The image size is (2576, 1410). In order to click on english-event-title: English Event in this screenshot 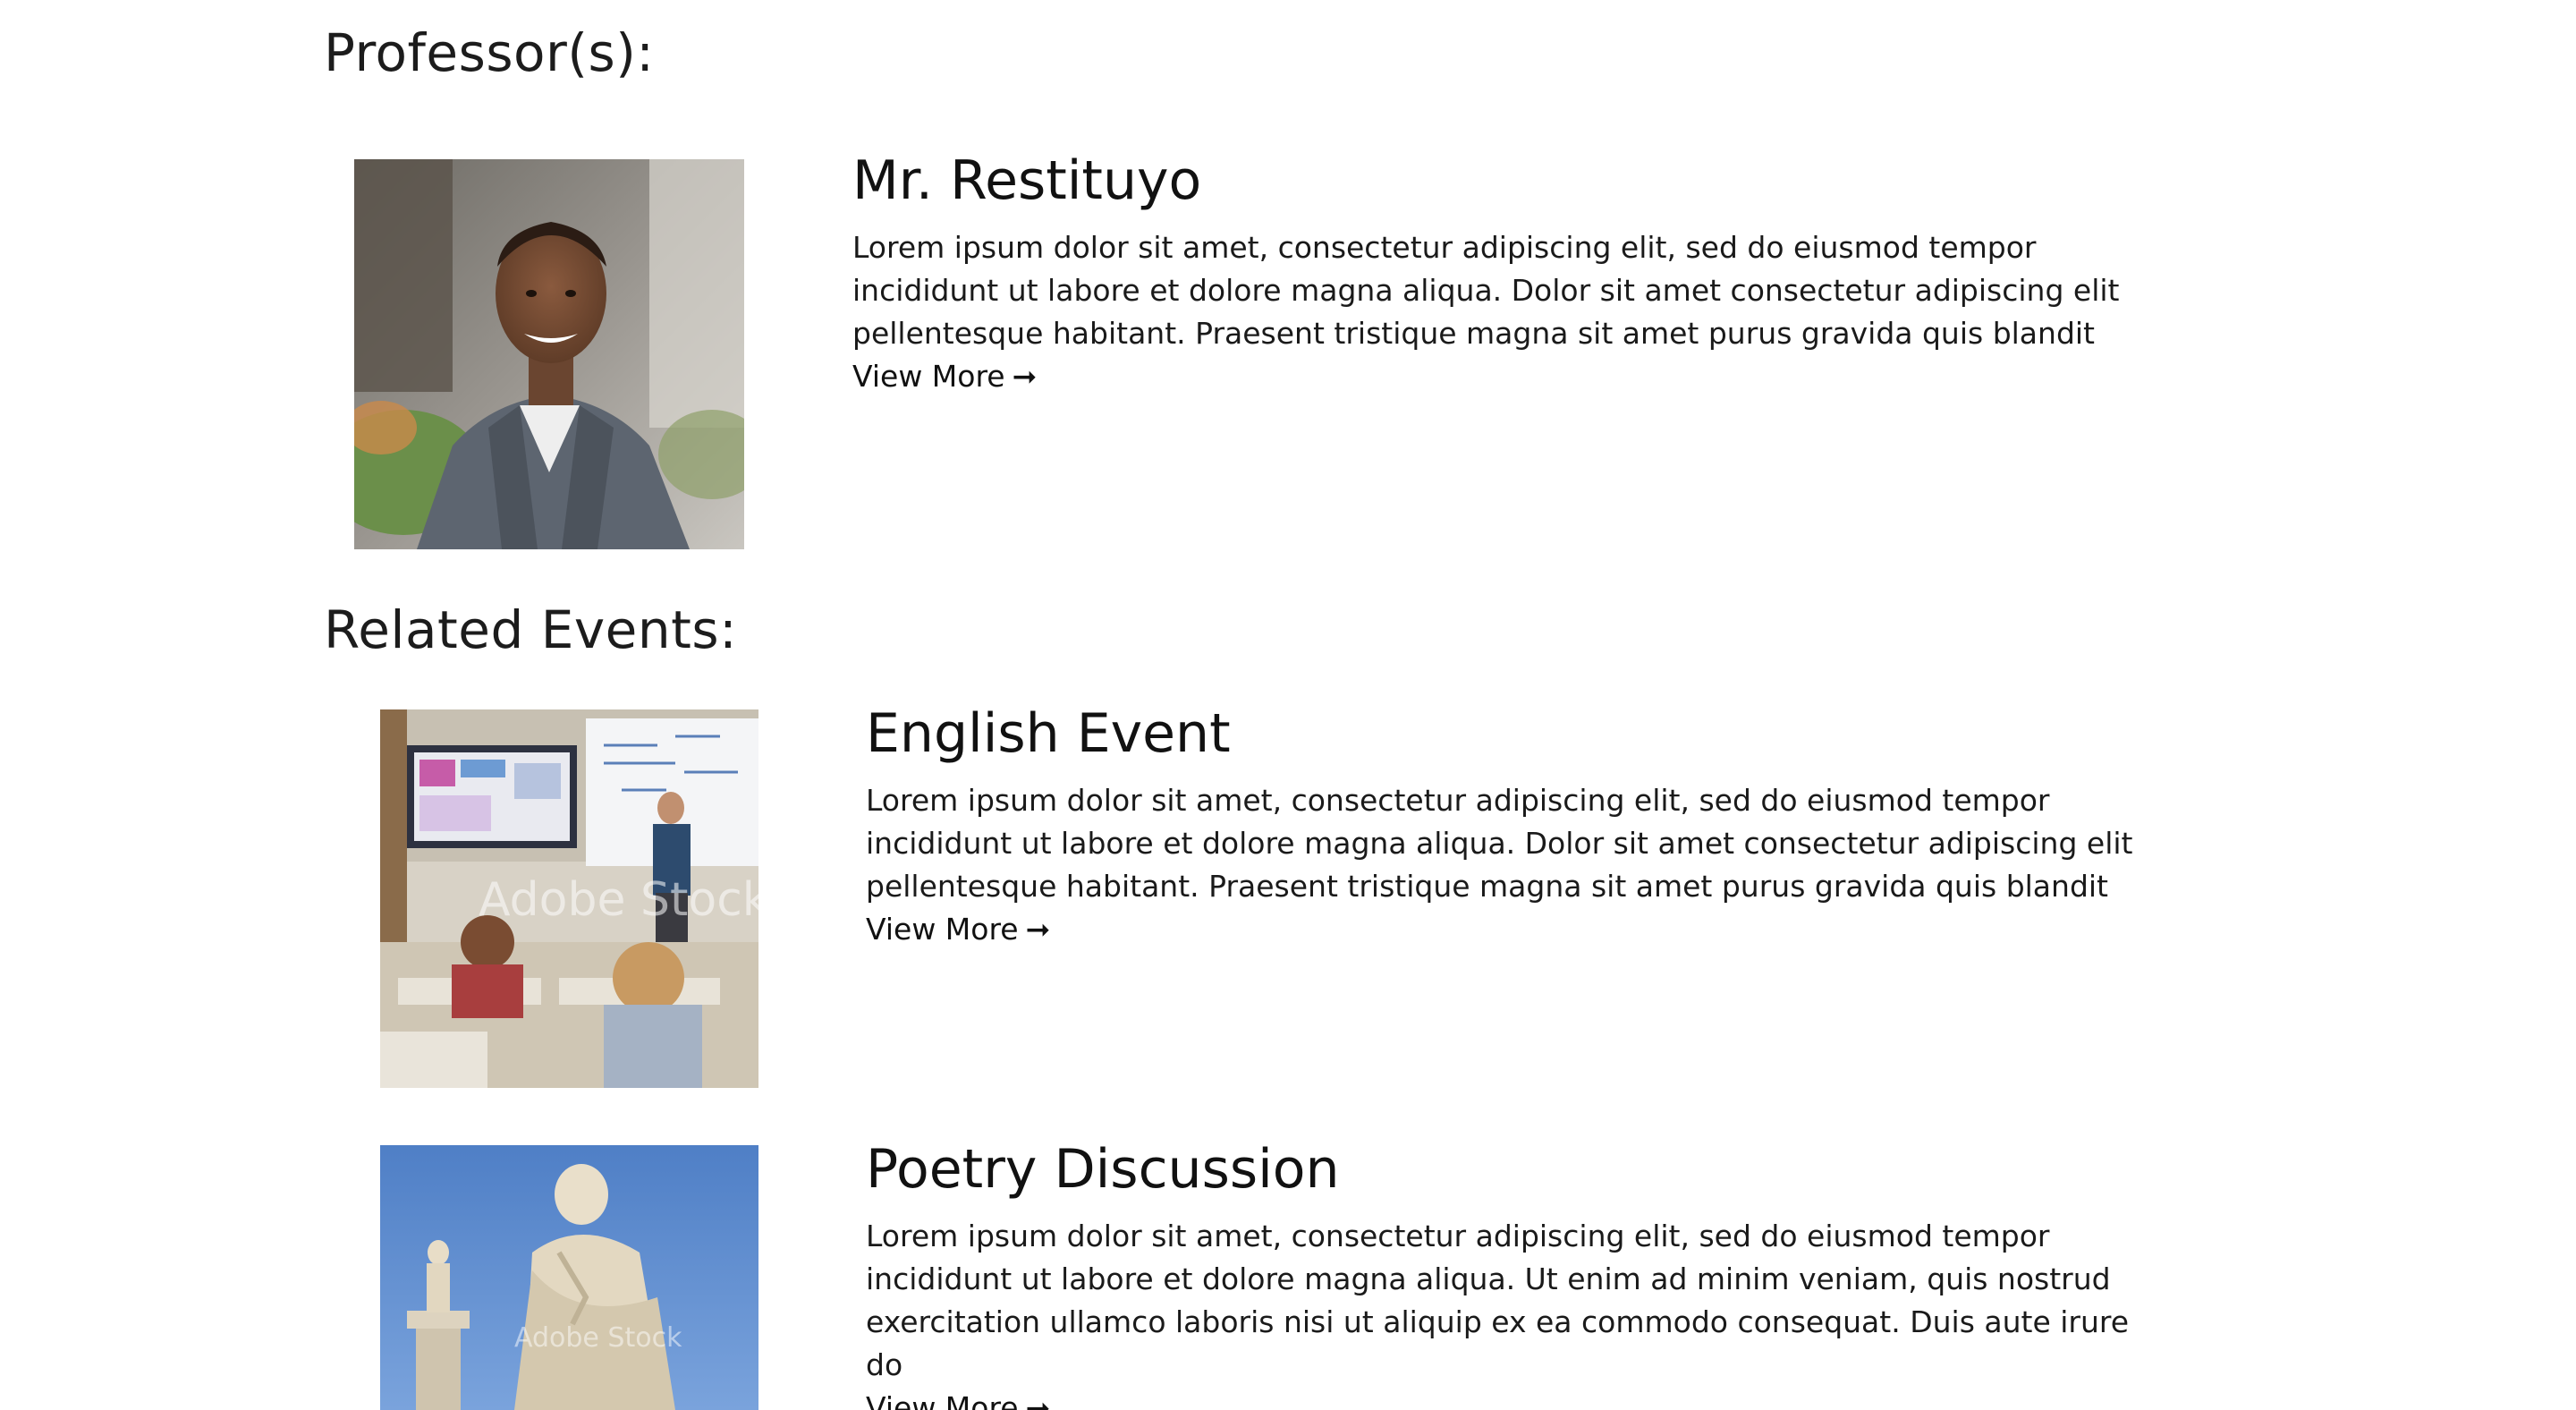, I will do `click(1048, 734)`.